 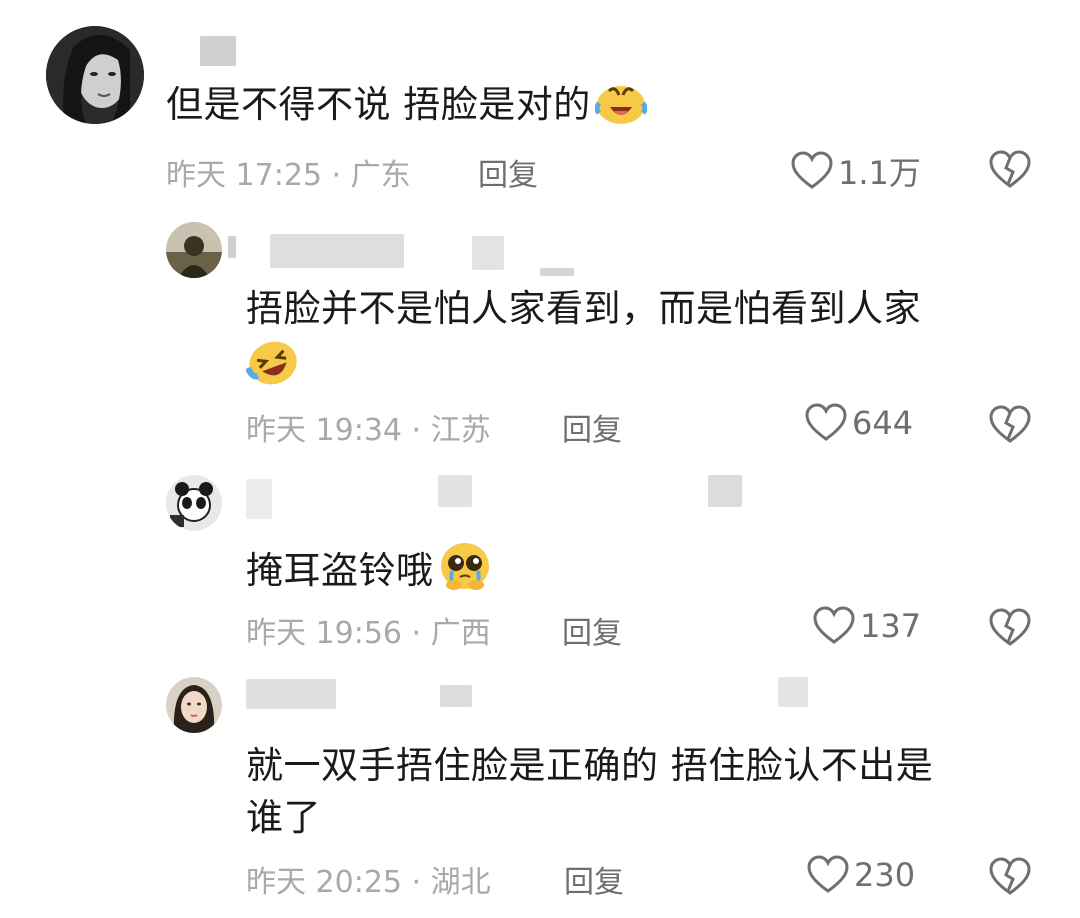 What do you see at coordinates (368, 633) in the screenshot?
I see `comment-meta: 昨天 19:56 · 广西` at bounding box center [368, 633].